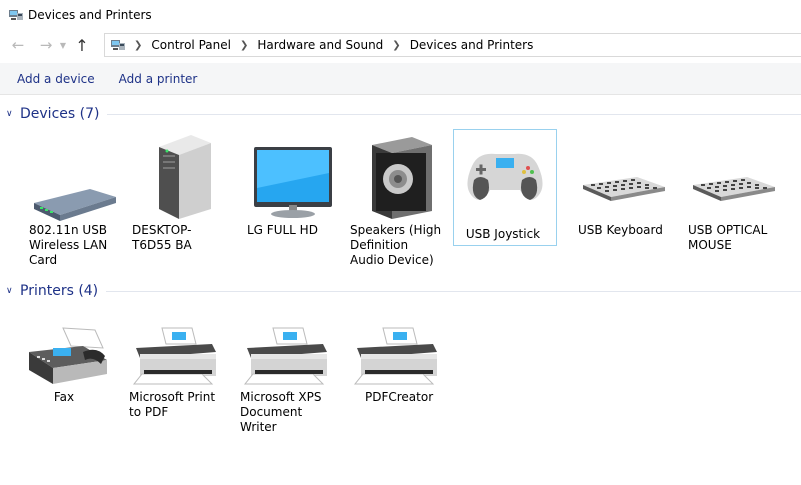 This screenshot has height=485, width=801. What do you see at coordinates (282, 230) in the screenshot?
I see `device-label: LG FULL HD` at bounding box center [282, 230].